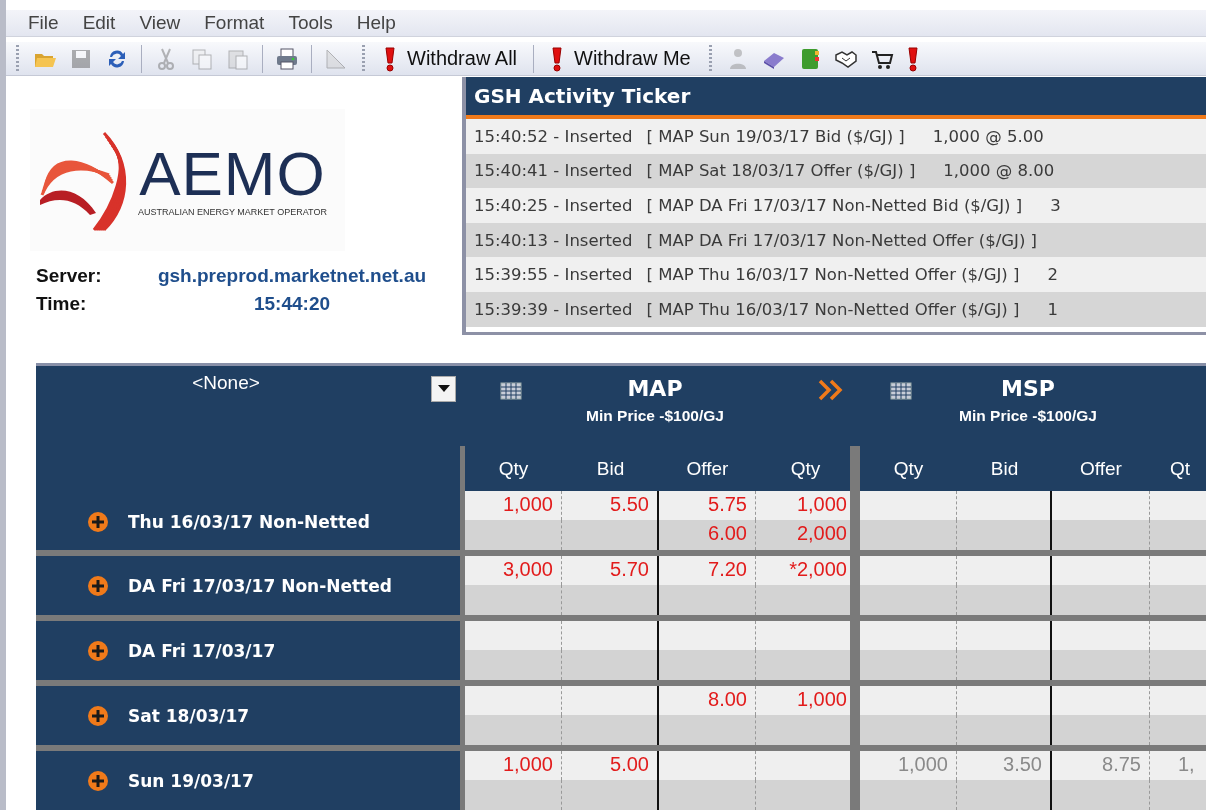  I want to click on ticker-event: 15:40:52 - Inserted, so click(553, 136).